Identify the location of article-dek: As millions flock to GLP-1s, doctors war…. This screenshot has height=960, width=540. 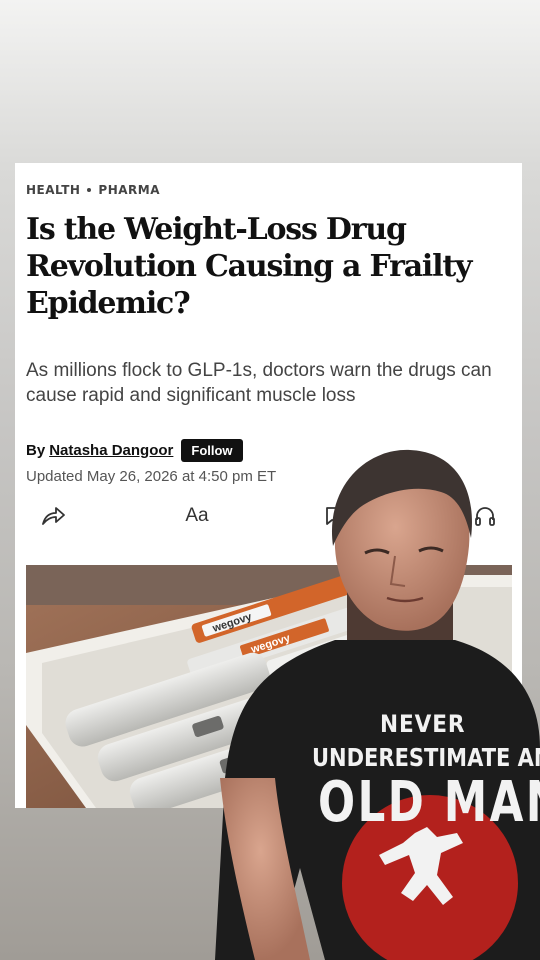
(259, 383).